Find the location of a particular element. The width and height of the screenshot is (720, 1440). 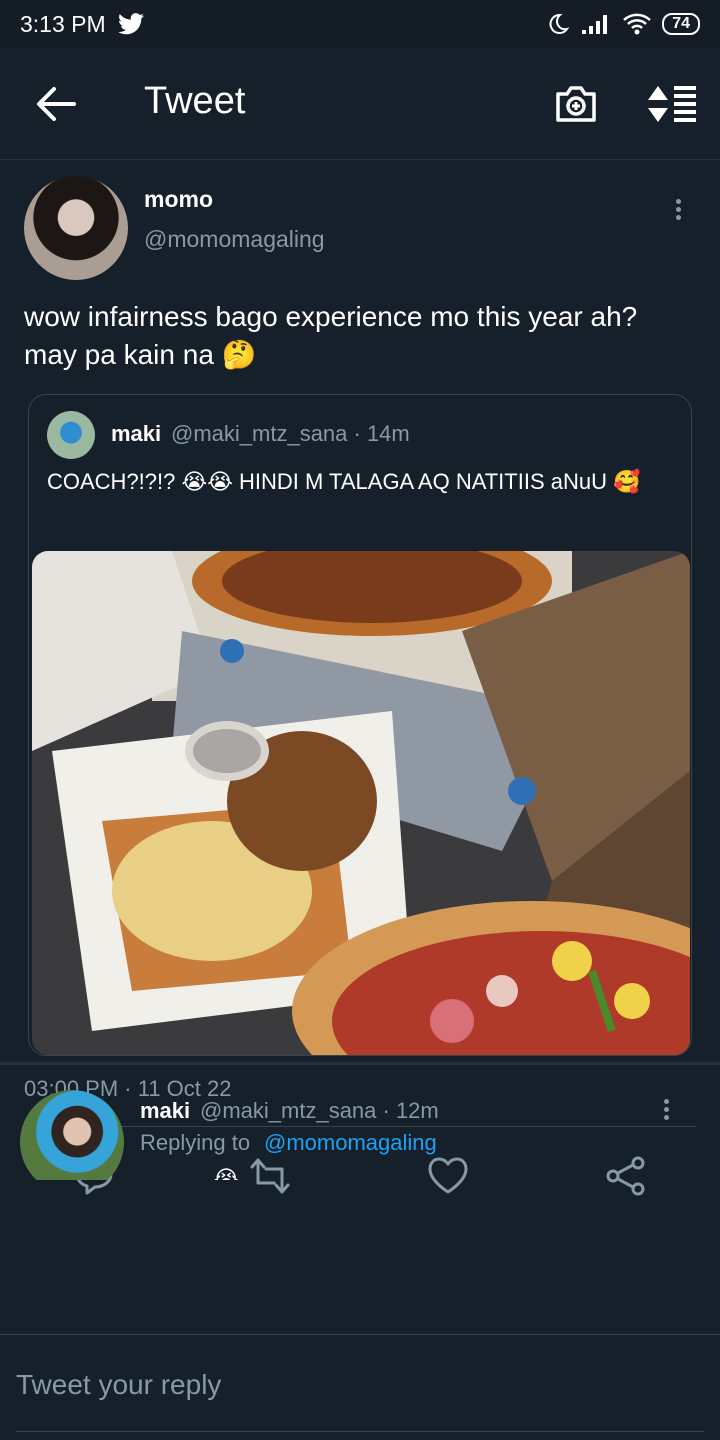

twitter-bird-icon is located at coordinates (130, 24).